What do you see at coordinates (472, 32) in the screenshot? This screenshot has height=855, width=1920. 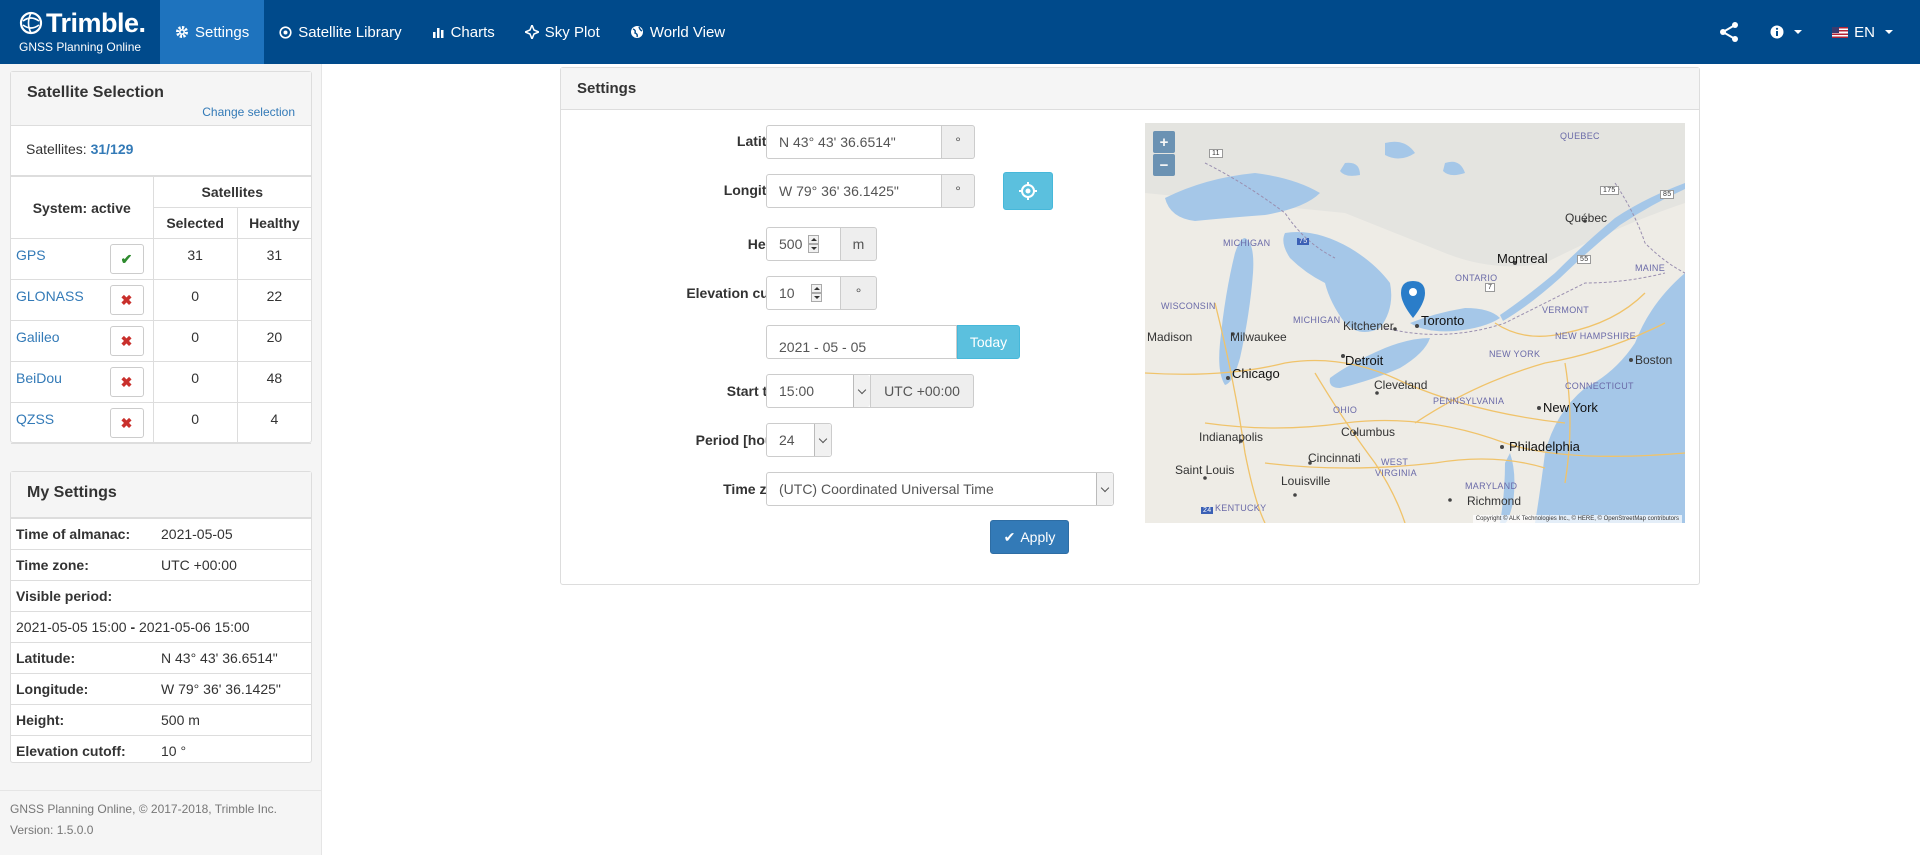 I see `nav-charts-label: Charts` at bounding box center [472, 32].